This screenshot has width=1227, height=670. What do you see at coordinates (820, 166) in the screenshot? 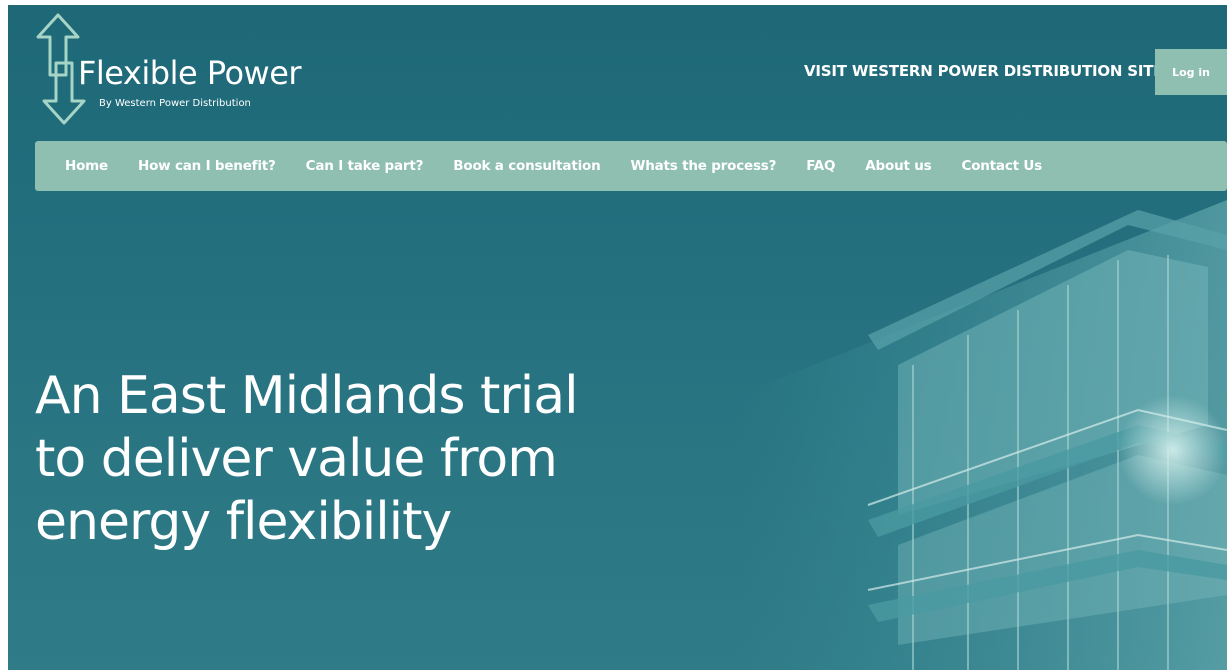
I see `nav-item-faq: FAQ` at bounding box center [820, 166].